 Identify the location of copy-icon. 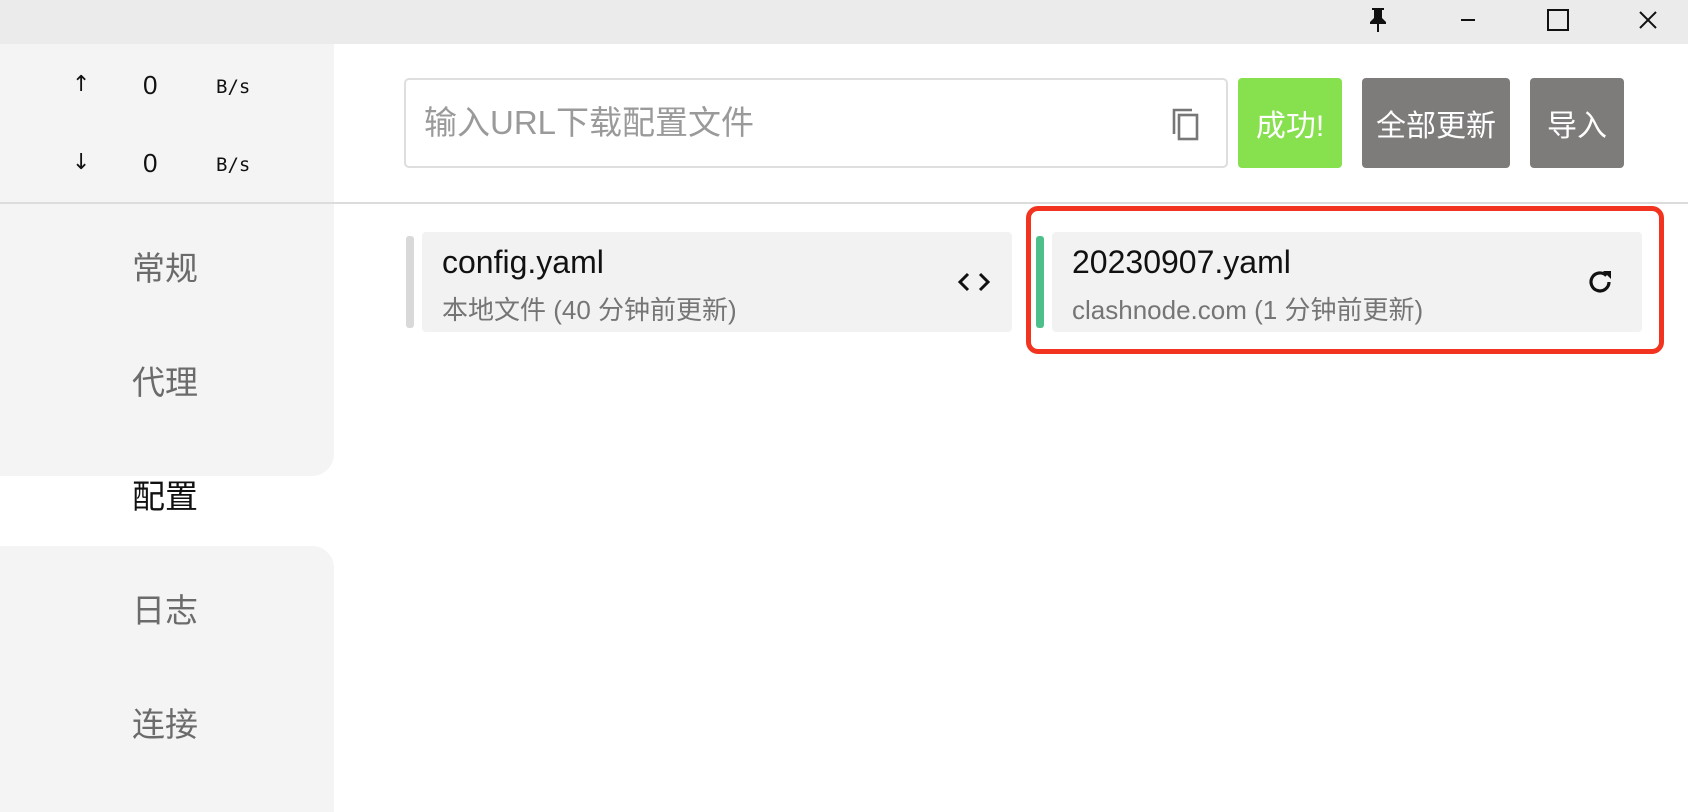
(1185, 124).